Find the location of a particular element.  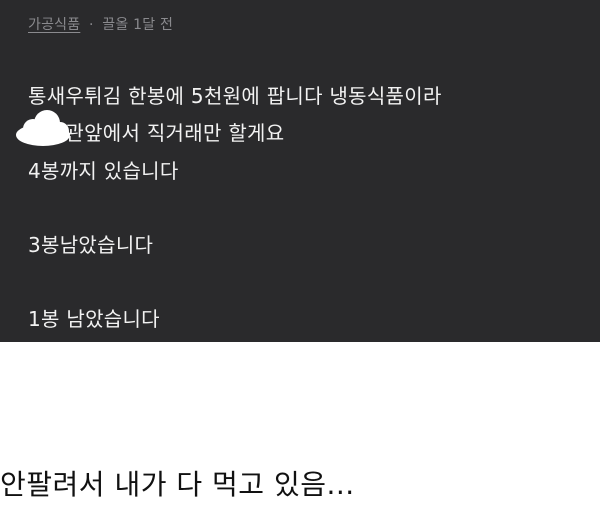

post-meta: 가공식품 · 끌올 1달 전 is located at coordinates (100, 24).